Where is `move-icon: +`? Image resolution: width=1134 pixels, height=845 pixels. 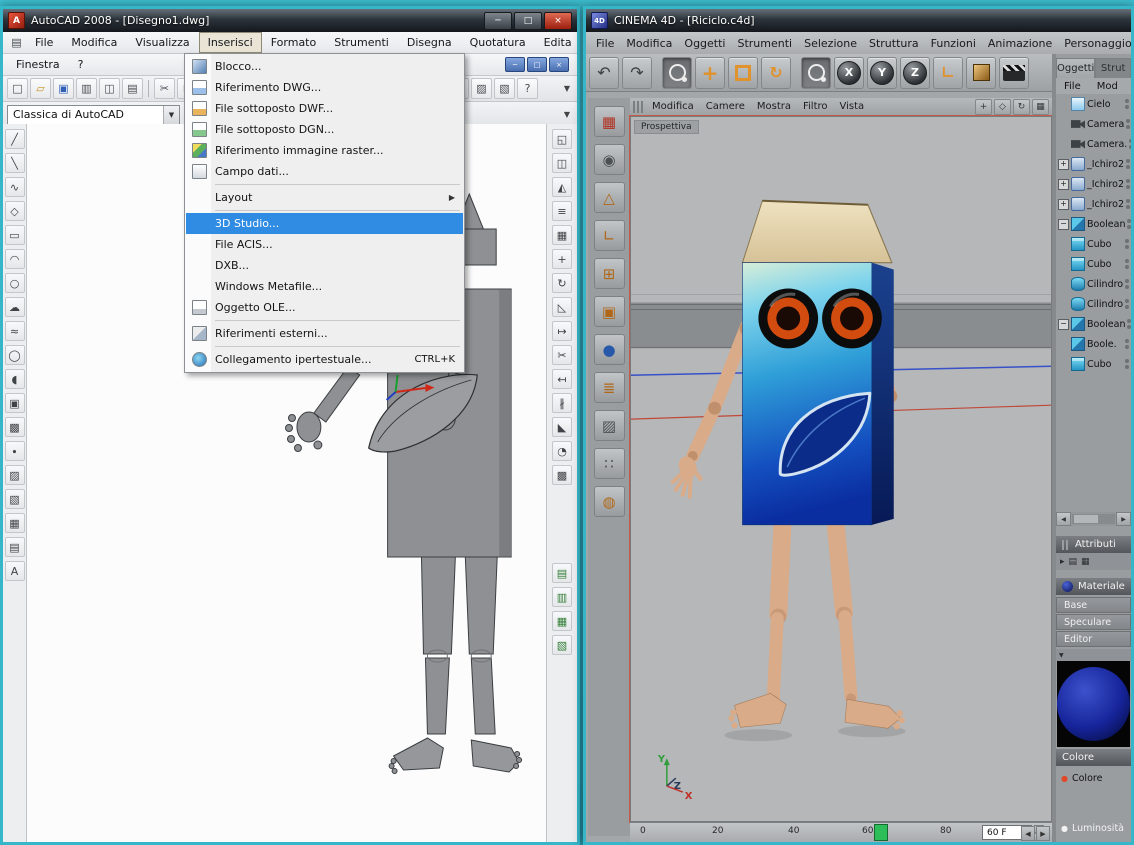
move-icon: + is located at coordinates (562, 259).